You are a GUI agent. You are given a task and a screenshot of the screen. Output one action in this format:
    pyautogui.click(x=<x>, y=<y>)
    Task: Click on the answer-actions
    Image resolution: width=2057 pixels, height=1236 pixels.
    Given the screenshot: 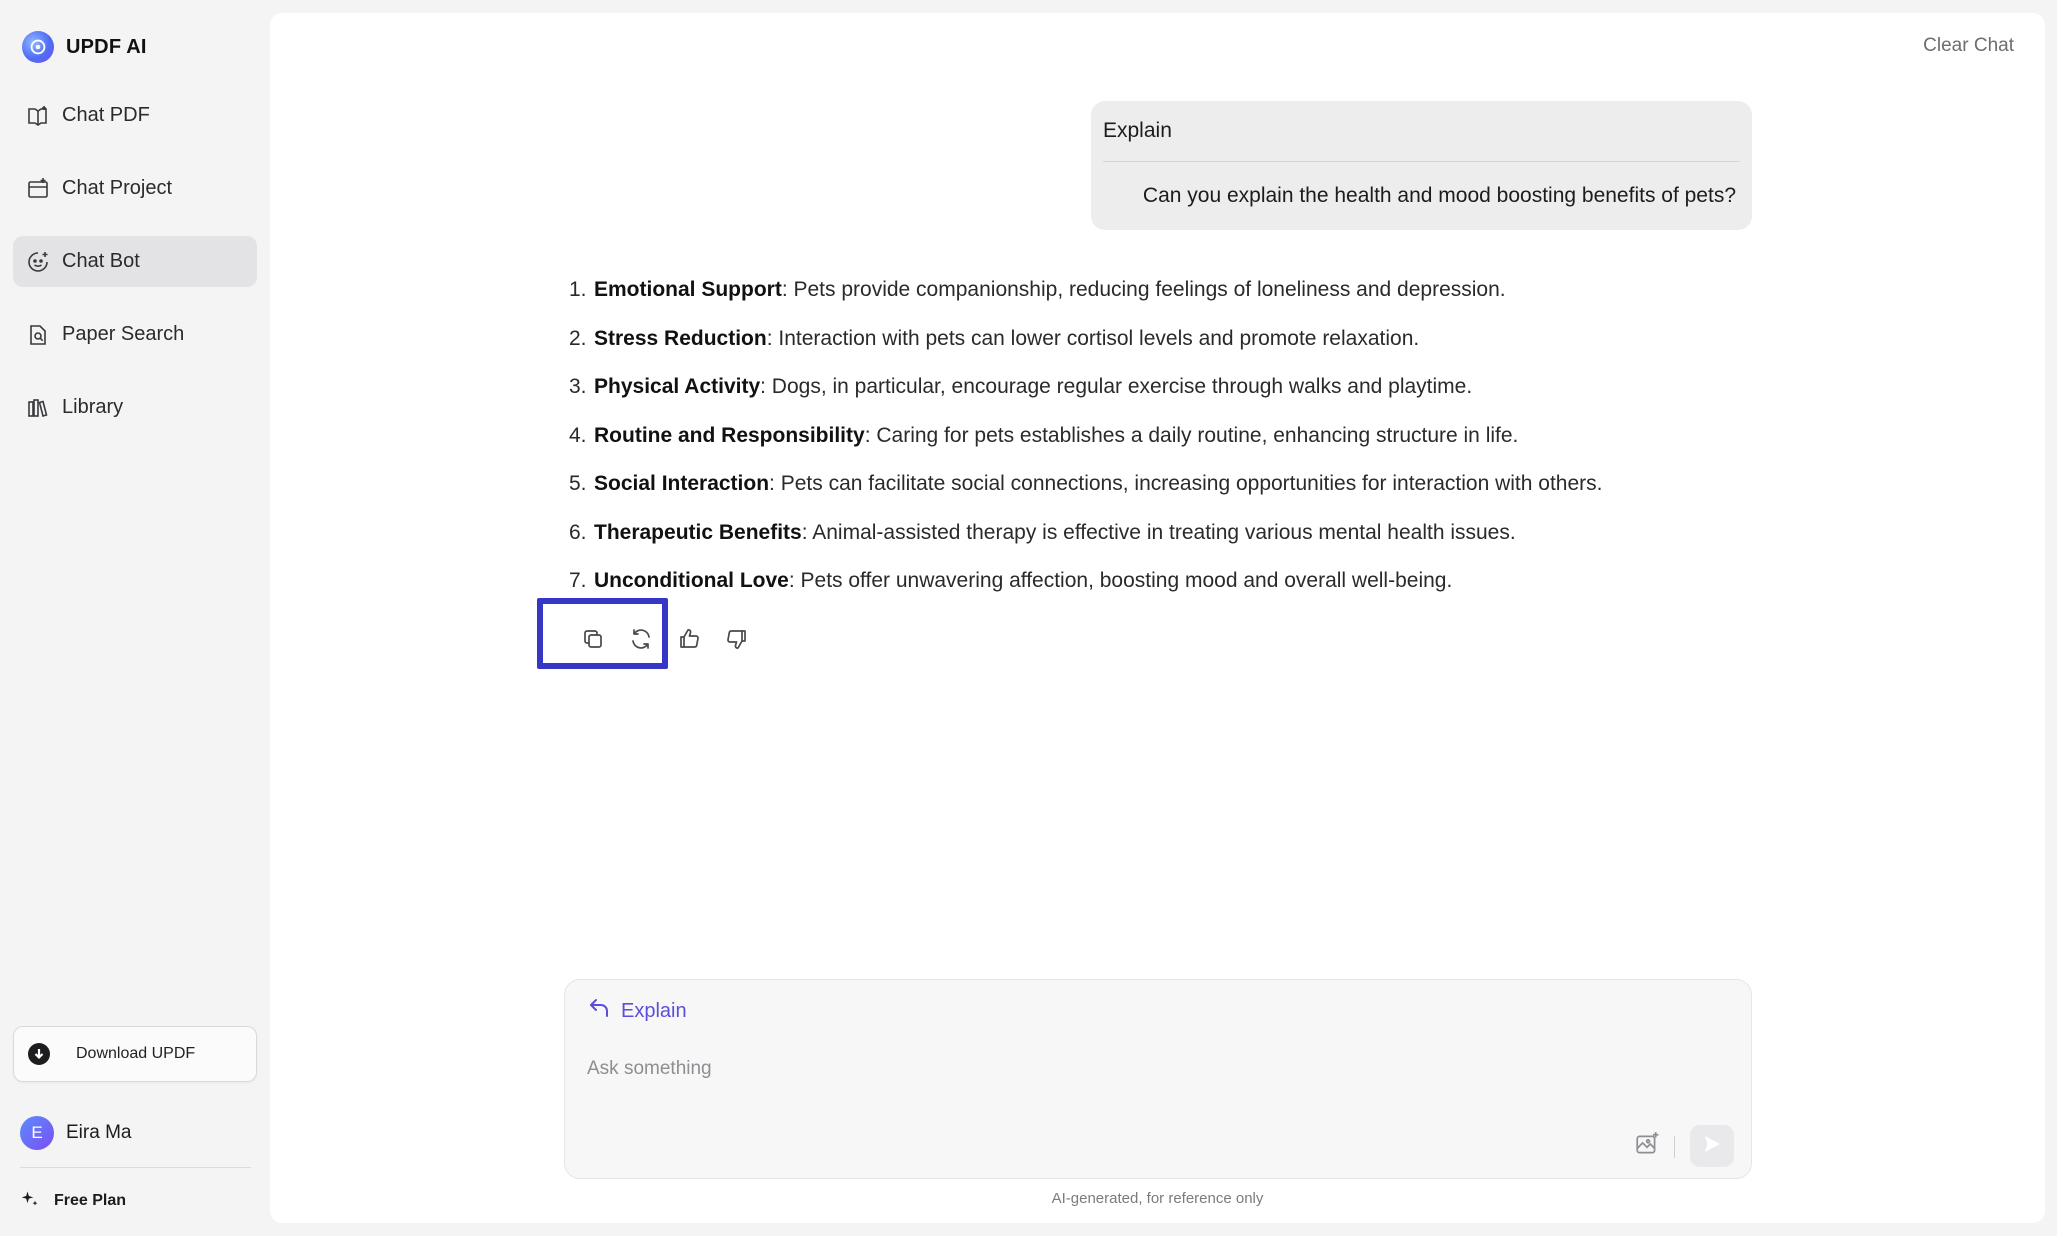 What is the action you would take?
    pyautogui.click(x=665, y=641)
    